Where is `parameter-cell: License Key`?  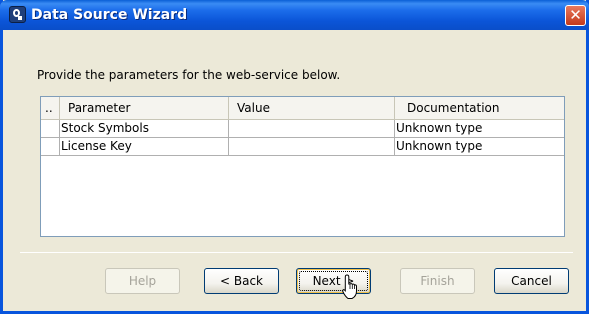 parameter-cell: License Key is located at coordinates (144, 146).